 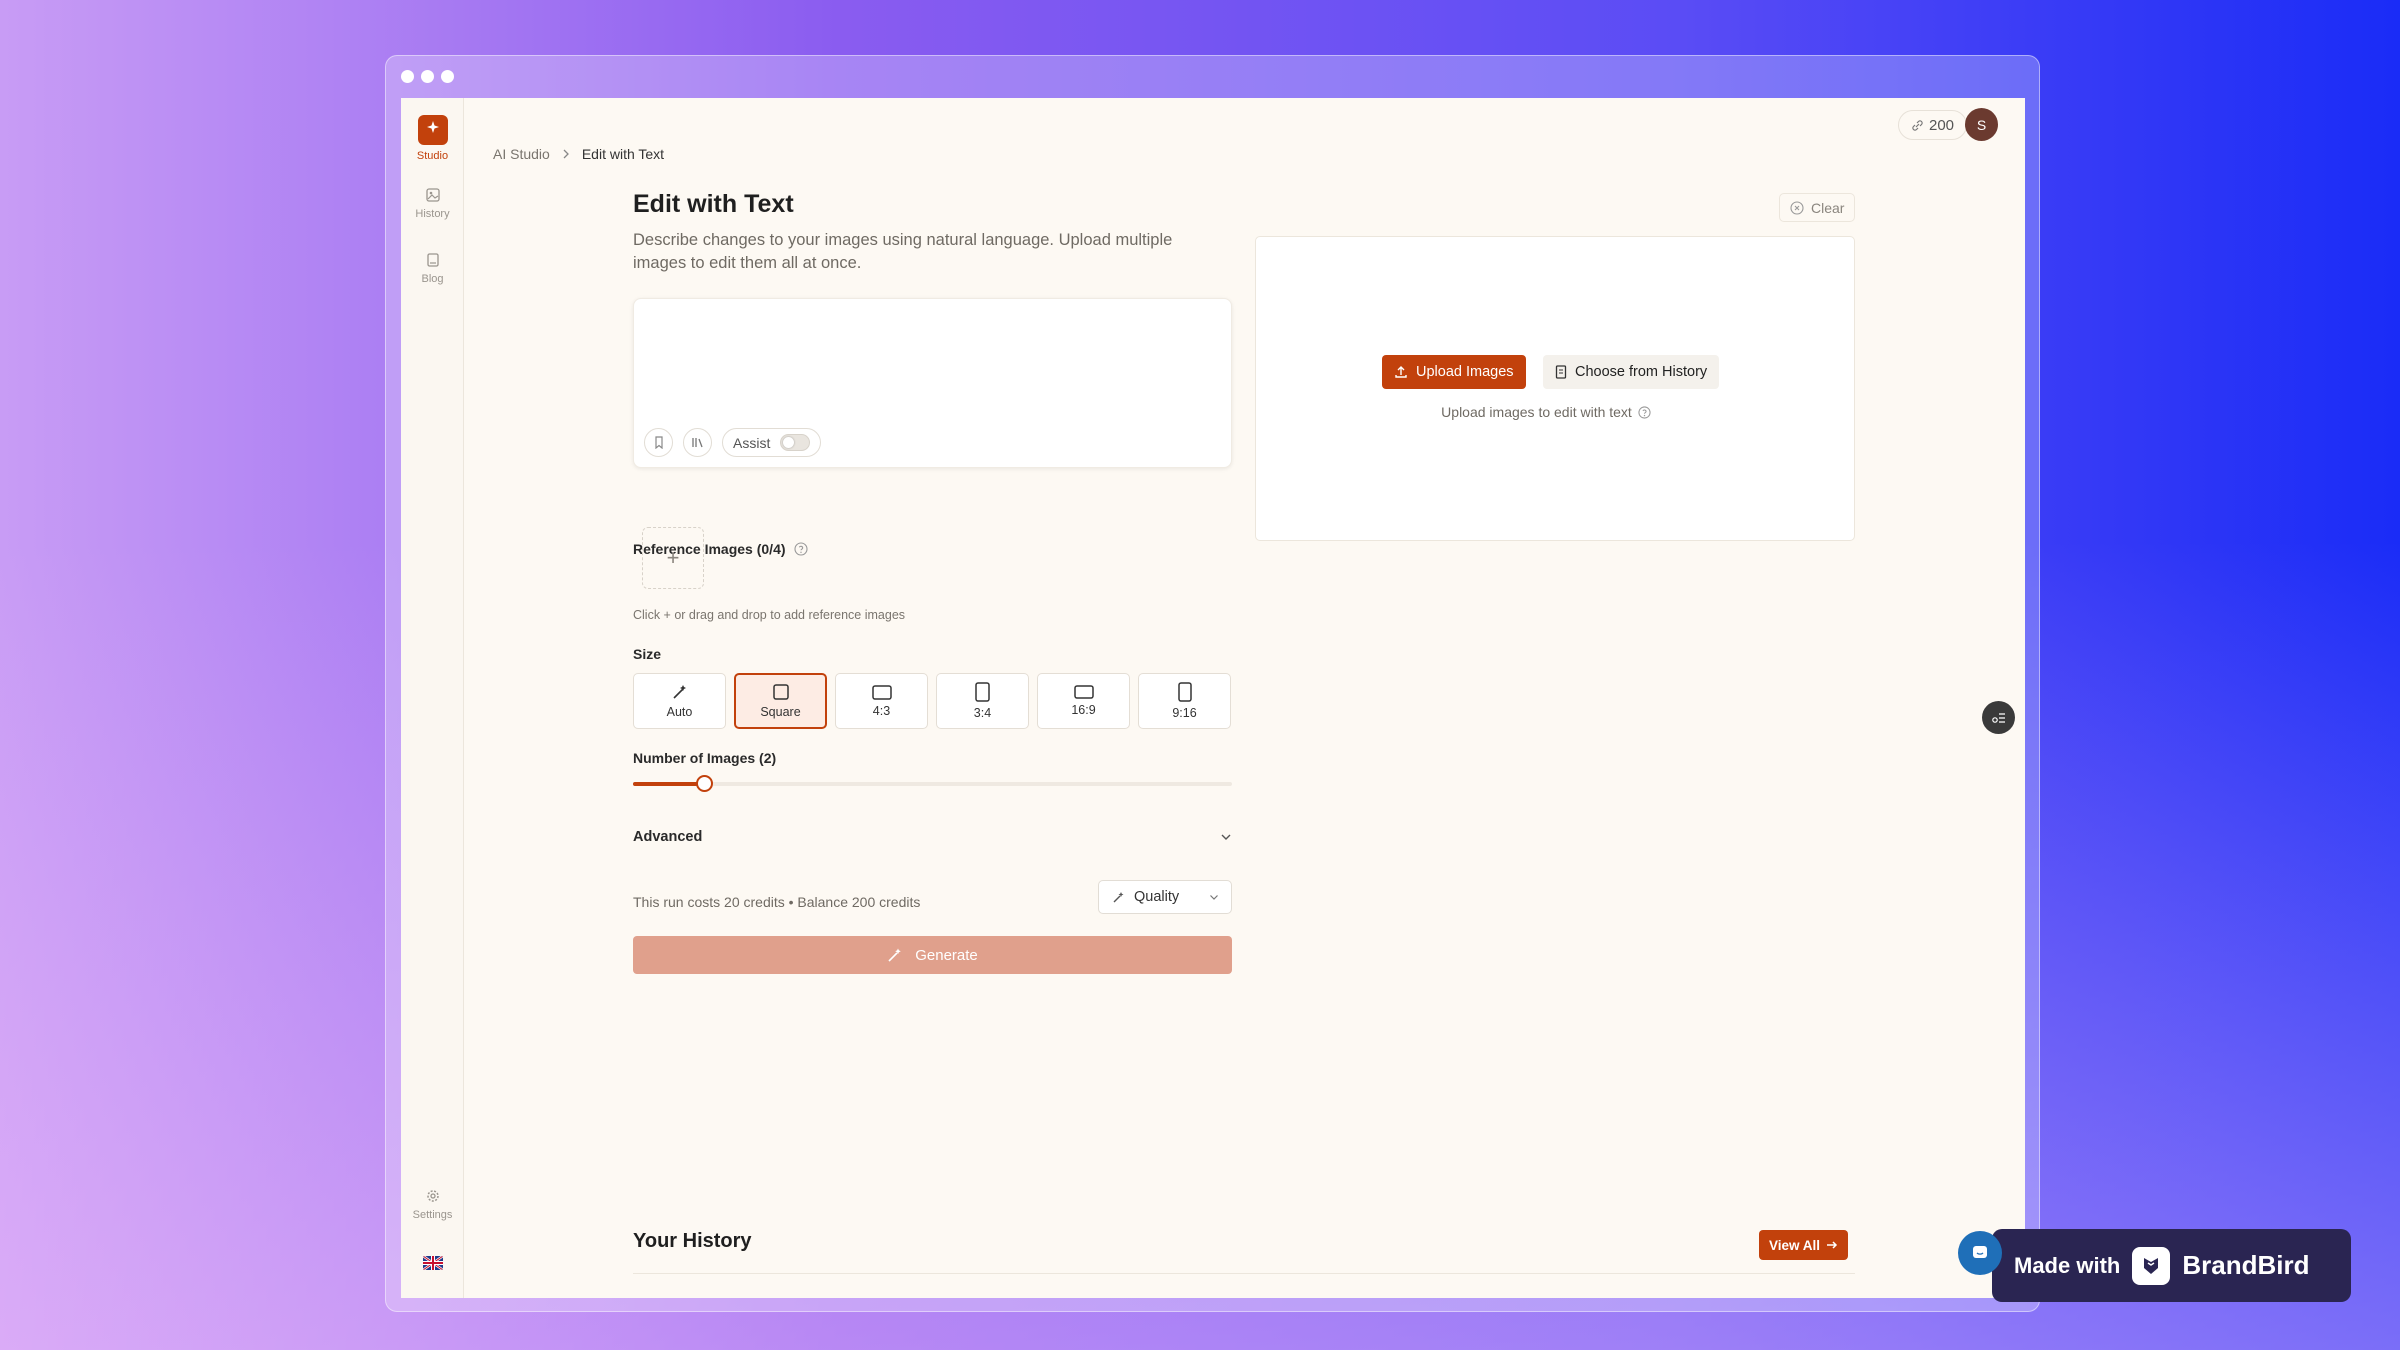 I want to click on library-icon, so click(x=697, y=443).